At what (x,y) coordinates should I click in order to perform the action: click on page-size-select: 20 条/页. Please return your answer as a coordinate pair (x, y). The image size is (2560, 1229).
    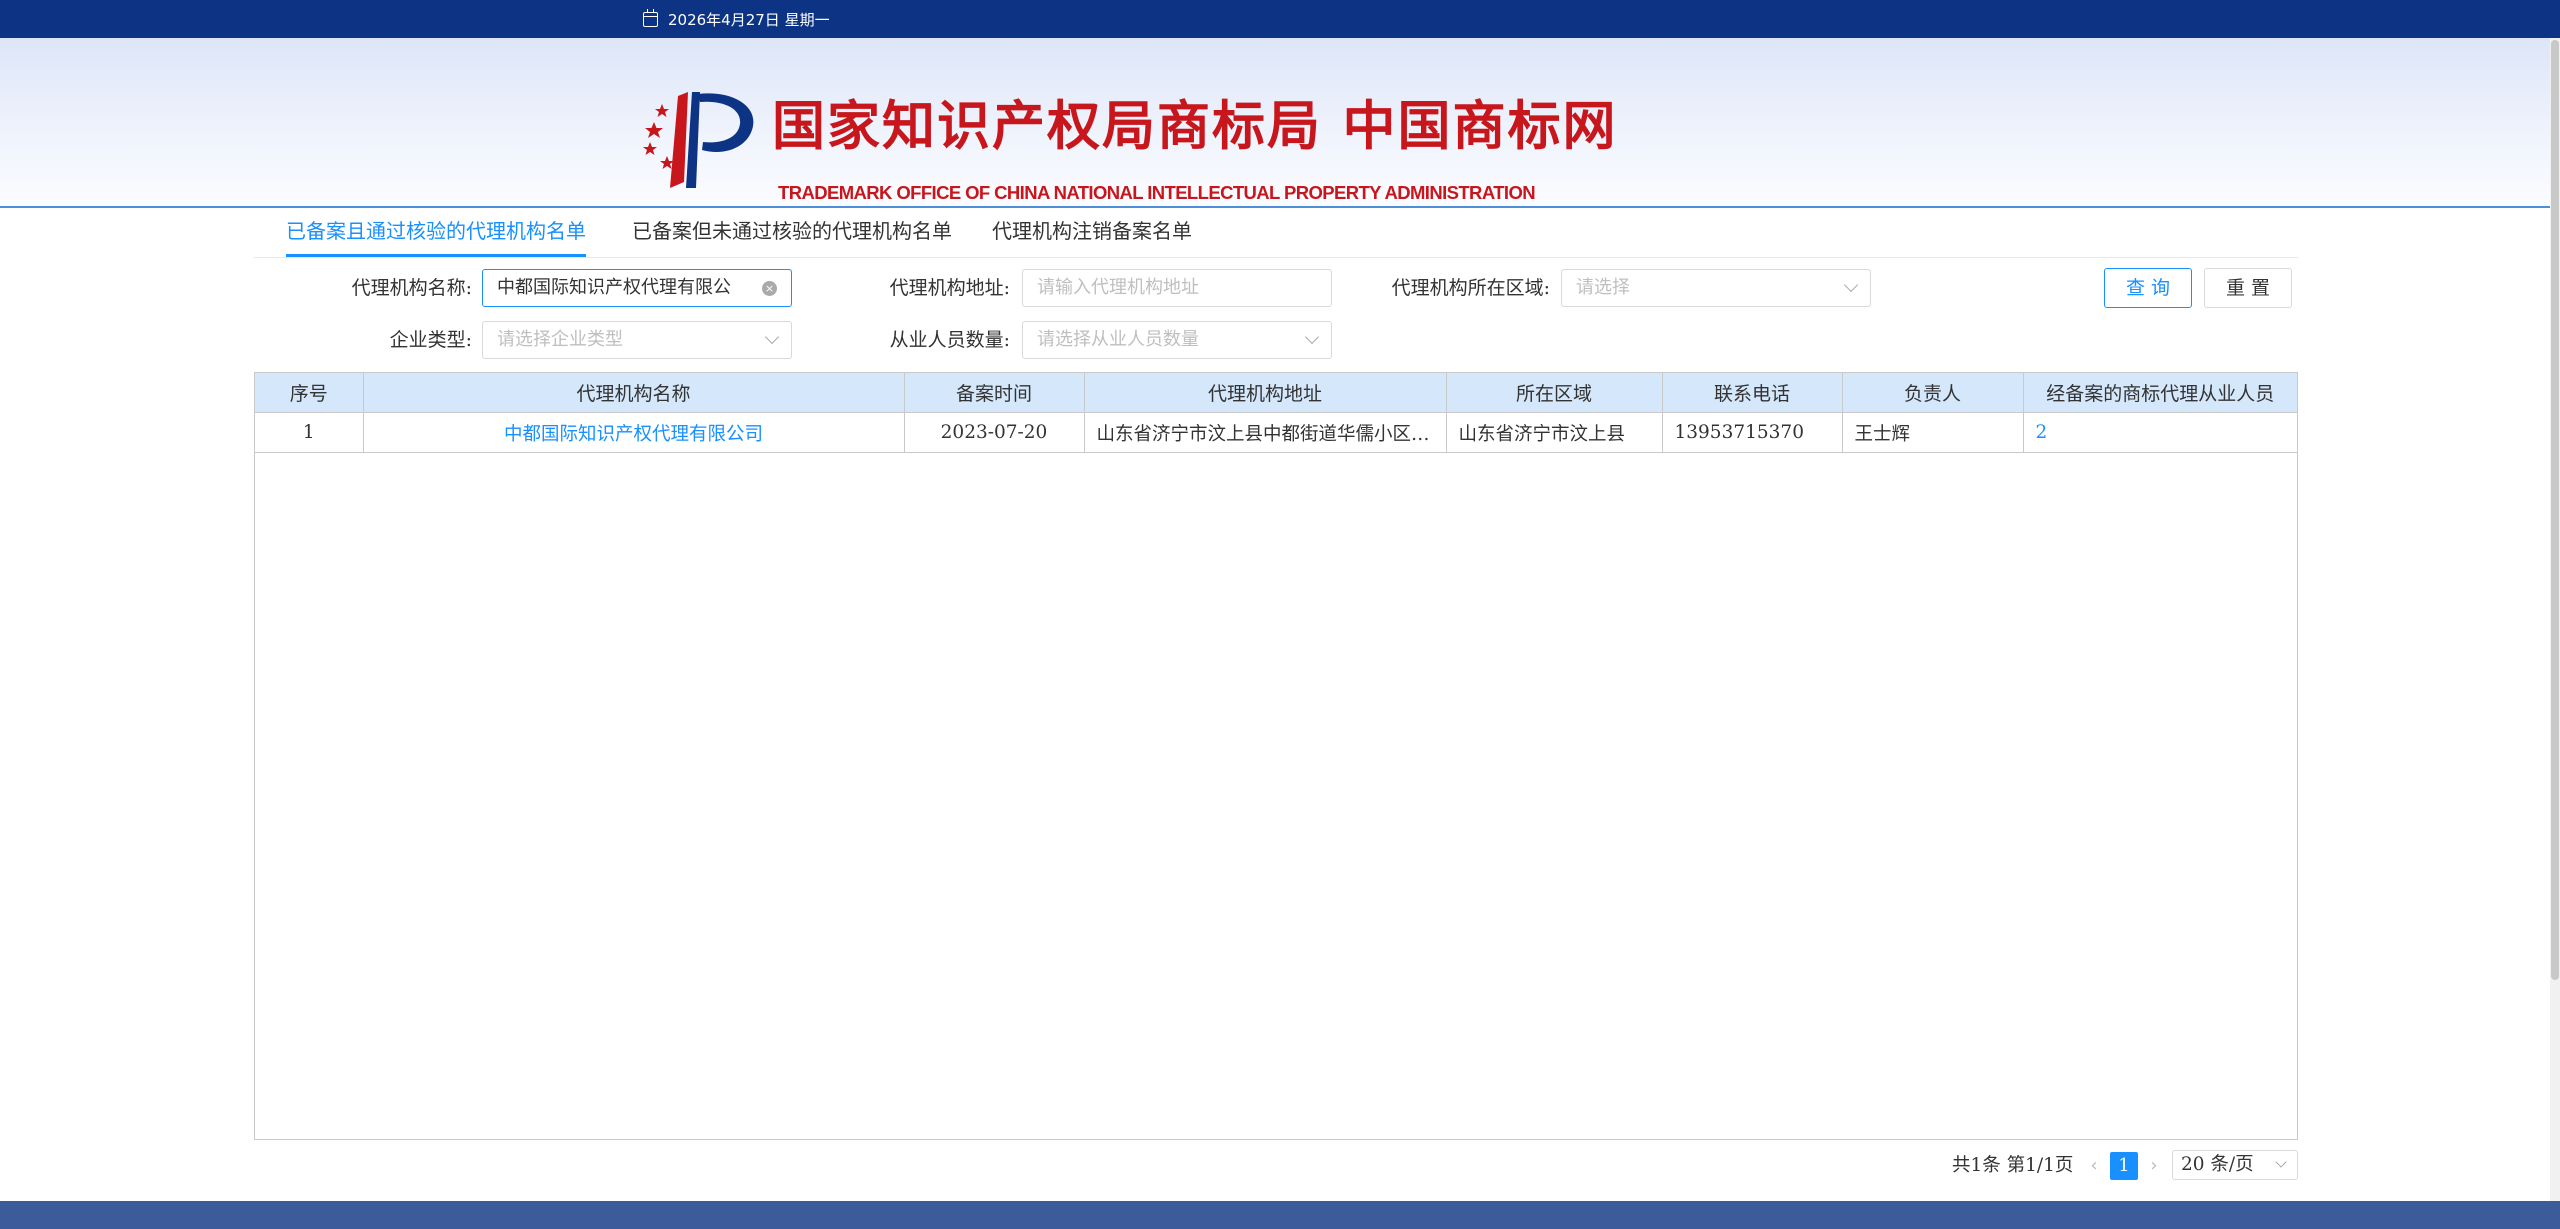
    Looking at the image, I should click on (2235, 1165).